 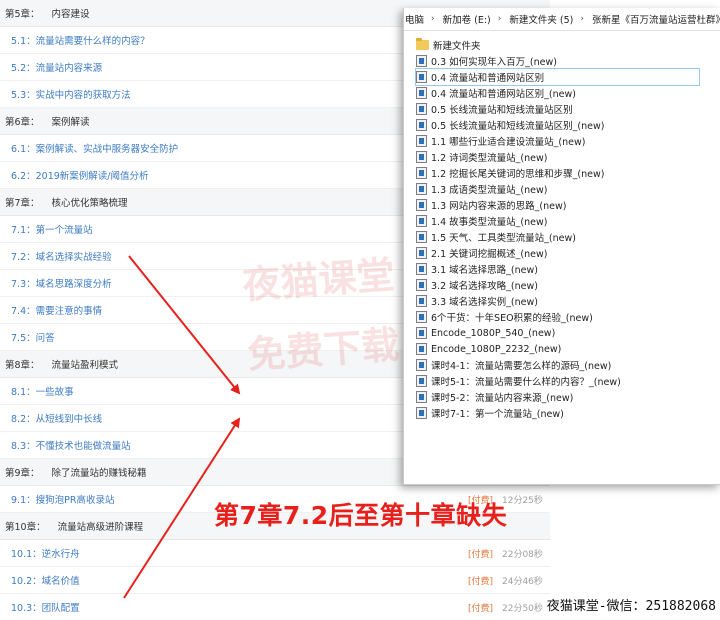 What do you see at coordinates (631, 604) in the screenshot?
I see `footer-contact-note: 夜猫课堂-微信：251882068` at bounding box center [631, 604].